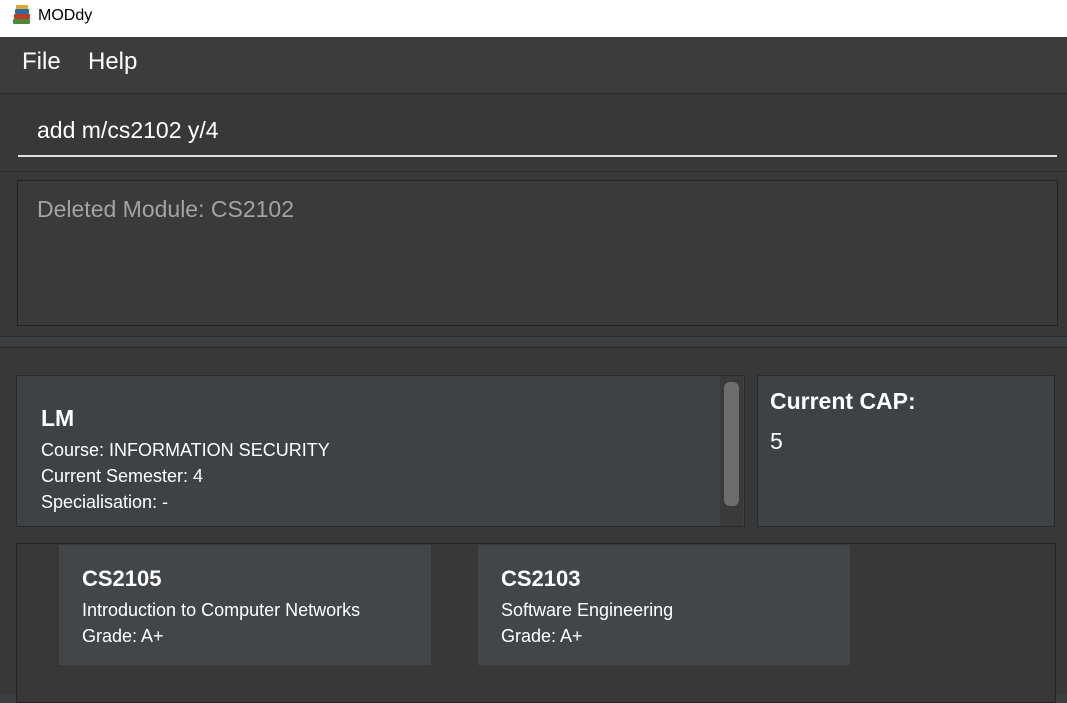  What do you see at coordinates (65, 15) in the screenshot?
I see `window-title: MODdy` at bounding box center [65, 15].